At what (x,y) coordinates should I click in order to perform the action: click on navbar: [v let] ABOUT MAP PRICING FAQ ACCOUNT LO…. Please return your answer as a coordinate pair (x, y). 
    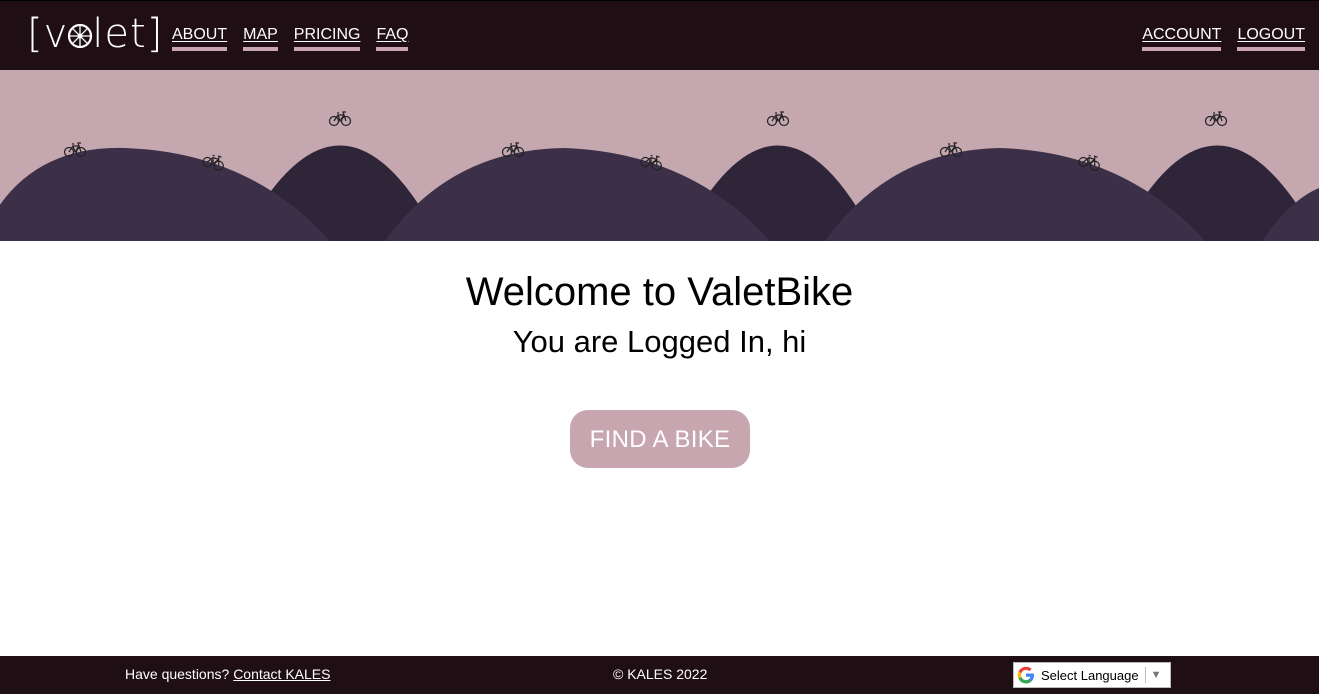
    Looking at the image, I should click on (659, 35).